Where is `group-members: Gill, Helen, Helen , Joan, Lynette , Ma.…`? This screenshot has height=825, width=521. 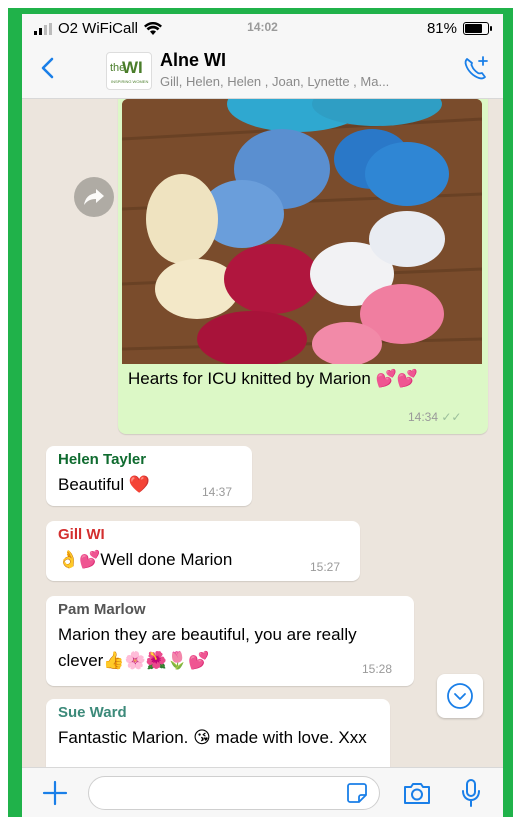 group-members: Gill, Helen, Helen , Joan, Lynette , Ma.… is located at coordinates (274, 81).